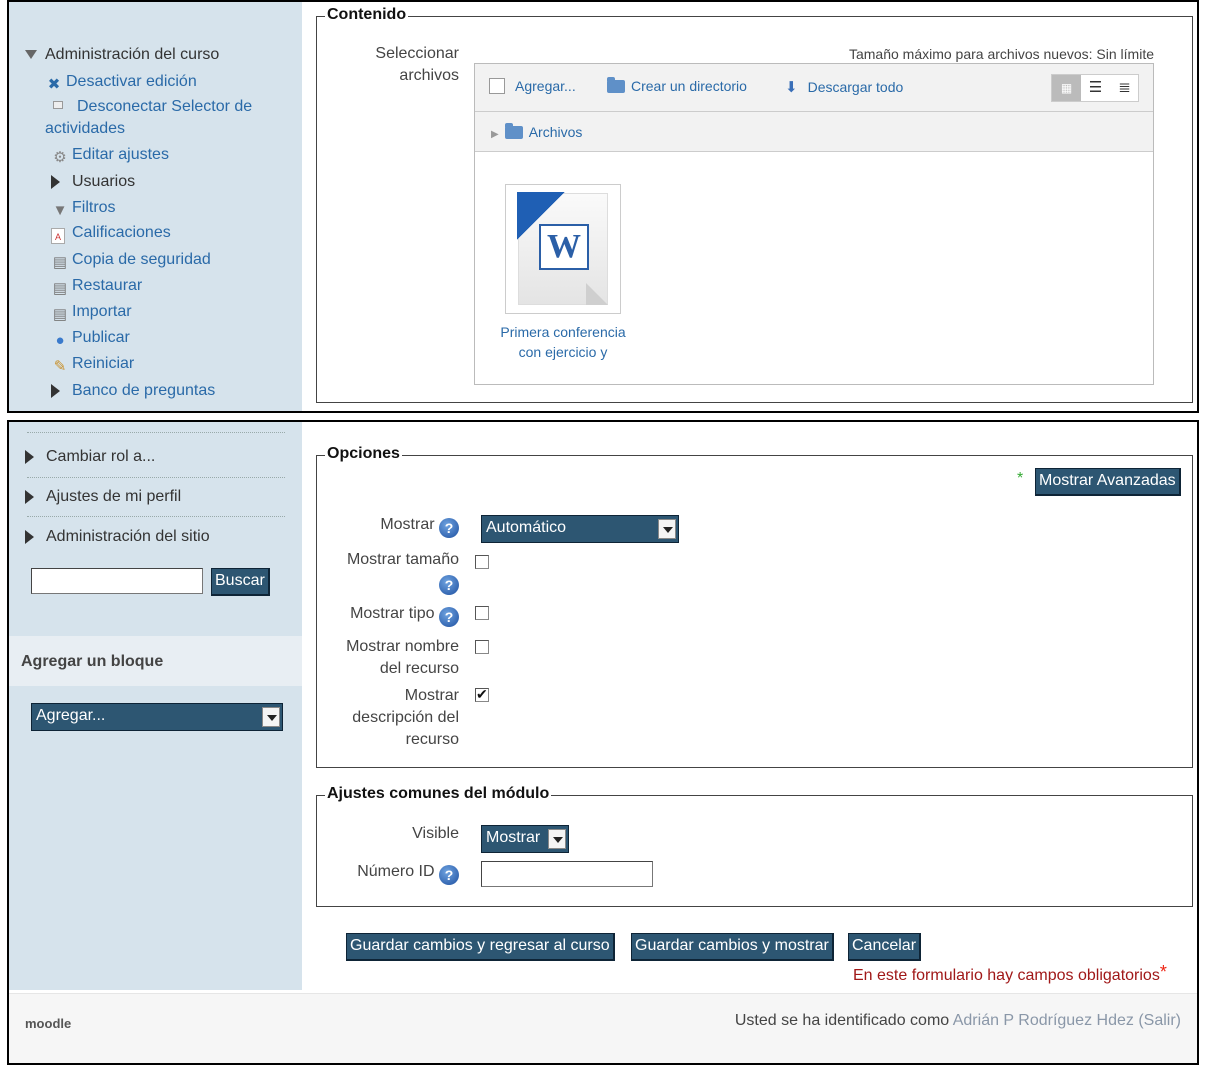 Image resolution: width=1207 pixels, height=1065 pixels. Describe the element at coordinates (58, 105) in the screenshot. I see `bullet-icon` at that location.